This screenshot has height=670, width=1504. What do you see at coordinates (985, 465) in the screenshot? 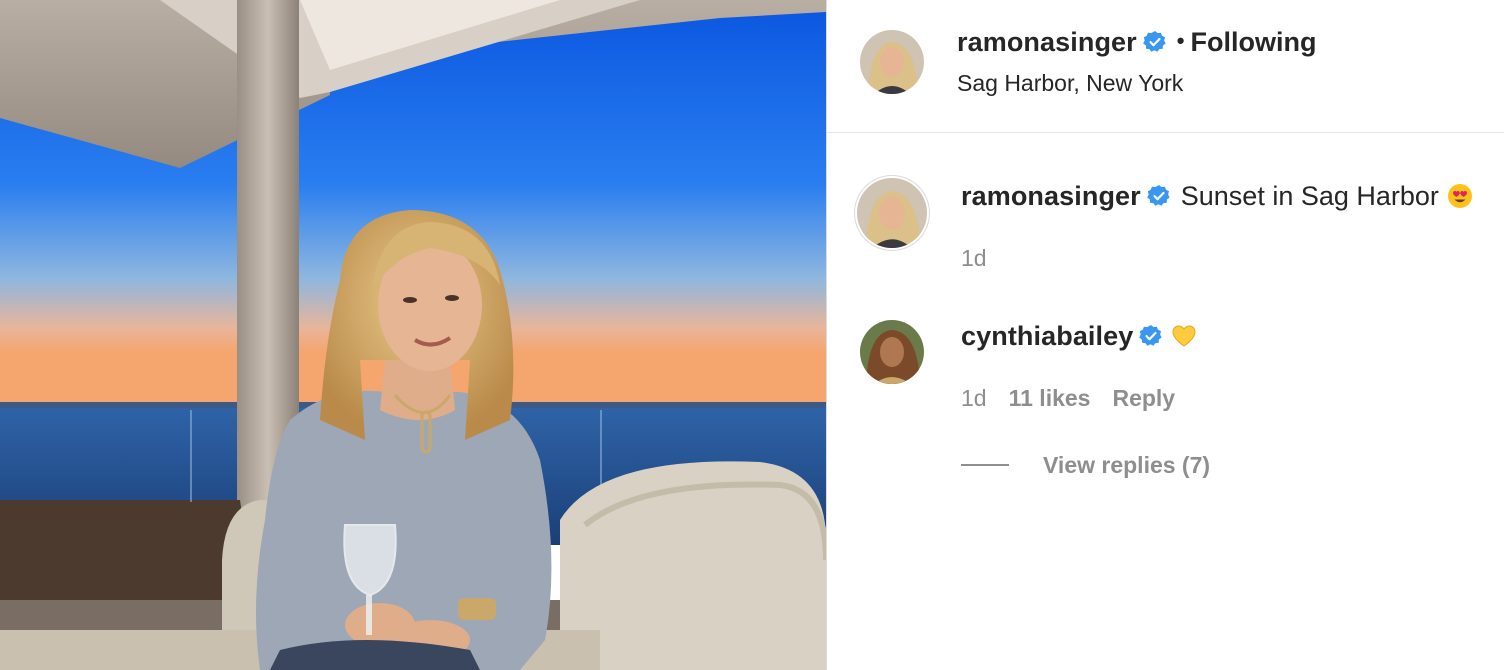
I see `replies-line` at bounding box center [985, 465].